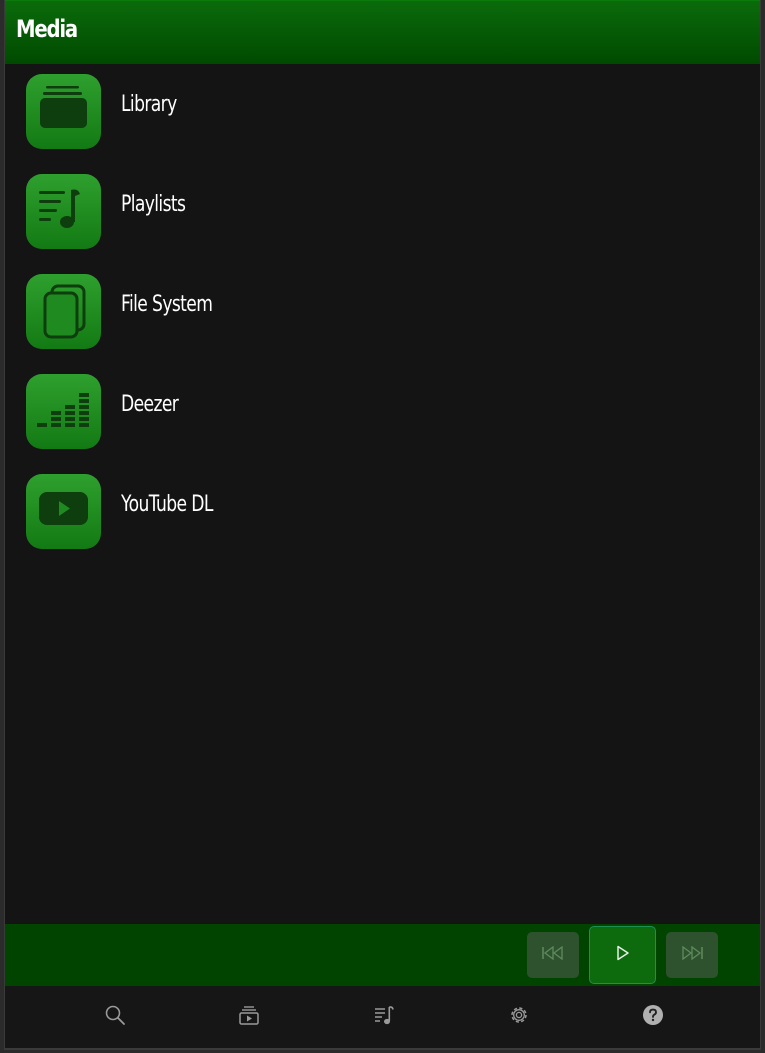 The height and width of the screenshot is (1053, 765). I want to click on help-icon, so click(653, 1017).